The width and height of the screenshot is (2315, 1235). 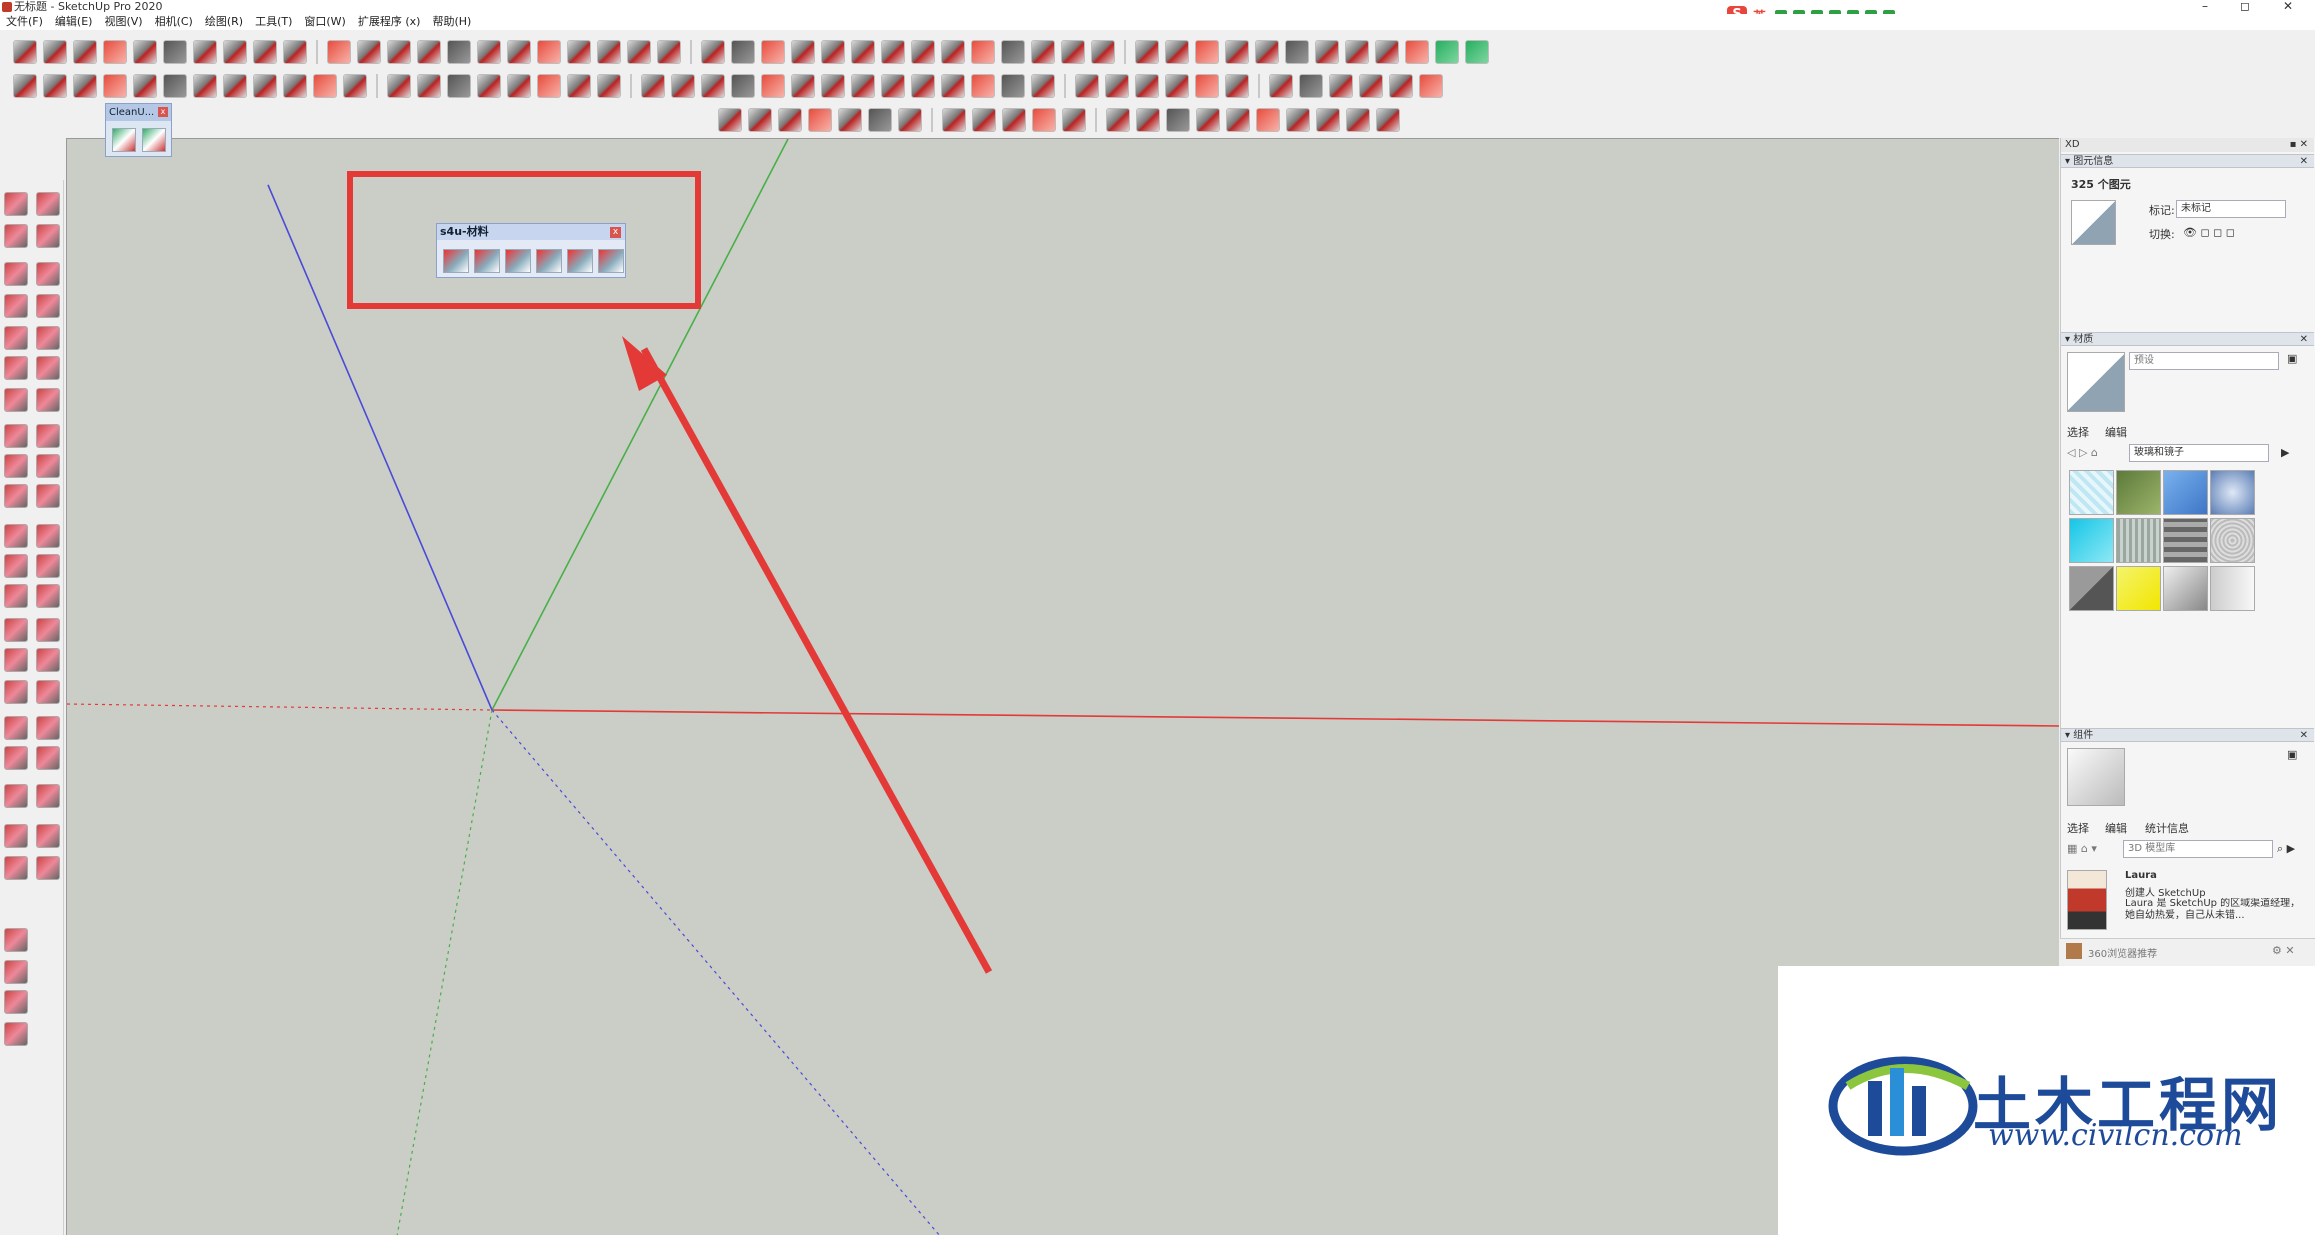 What do you see at coordinates (683, 86) in the screenshot?
I see `tb2-tool-22-icon` at bounding box center [683, 86].